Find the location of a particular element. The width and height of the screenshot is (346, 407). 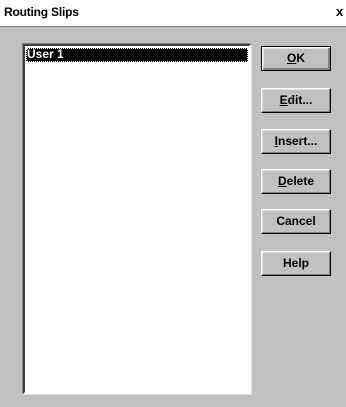

edit-accel: E is located at coordinates (283, 100).